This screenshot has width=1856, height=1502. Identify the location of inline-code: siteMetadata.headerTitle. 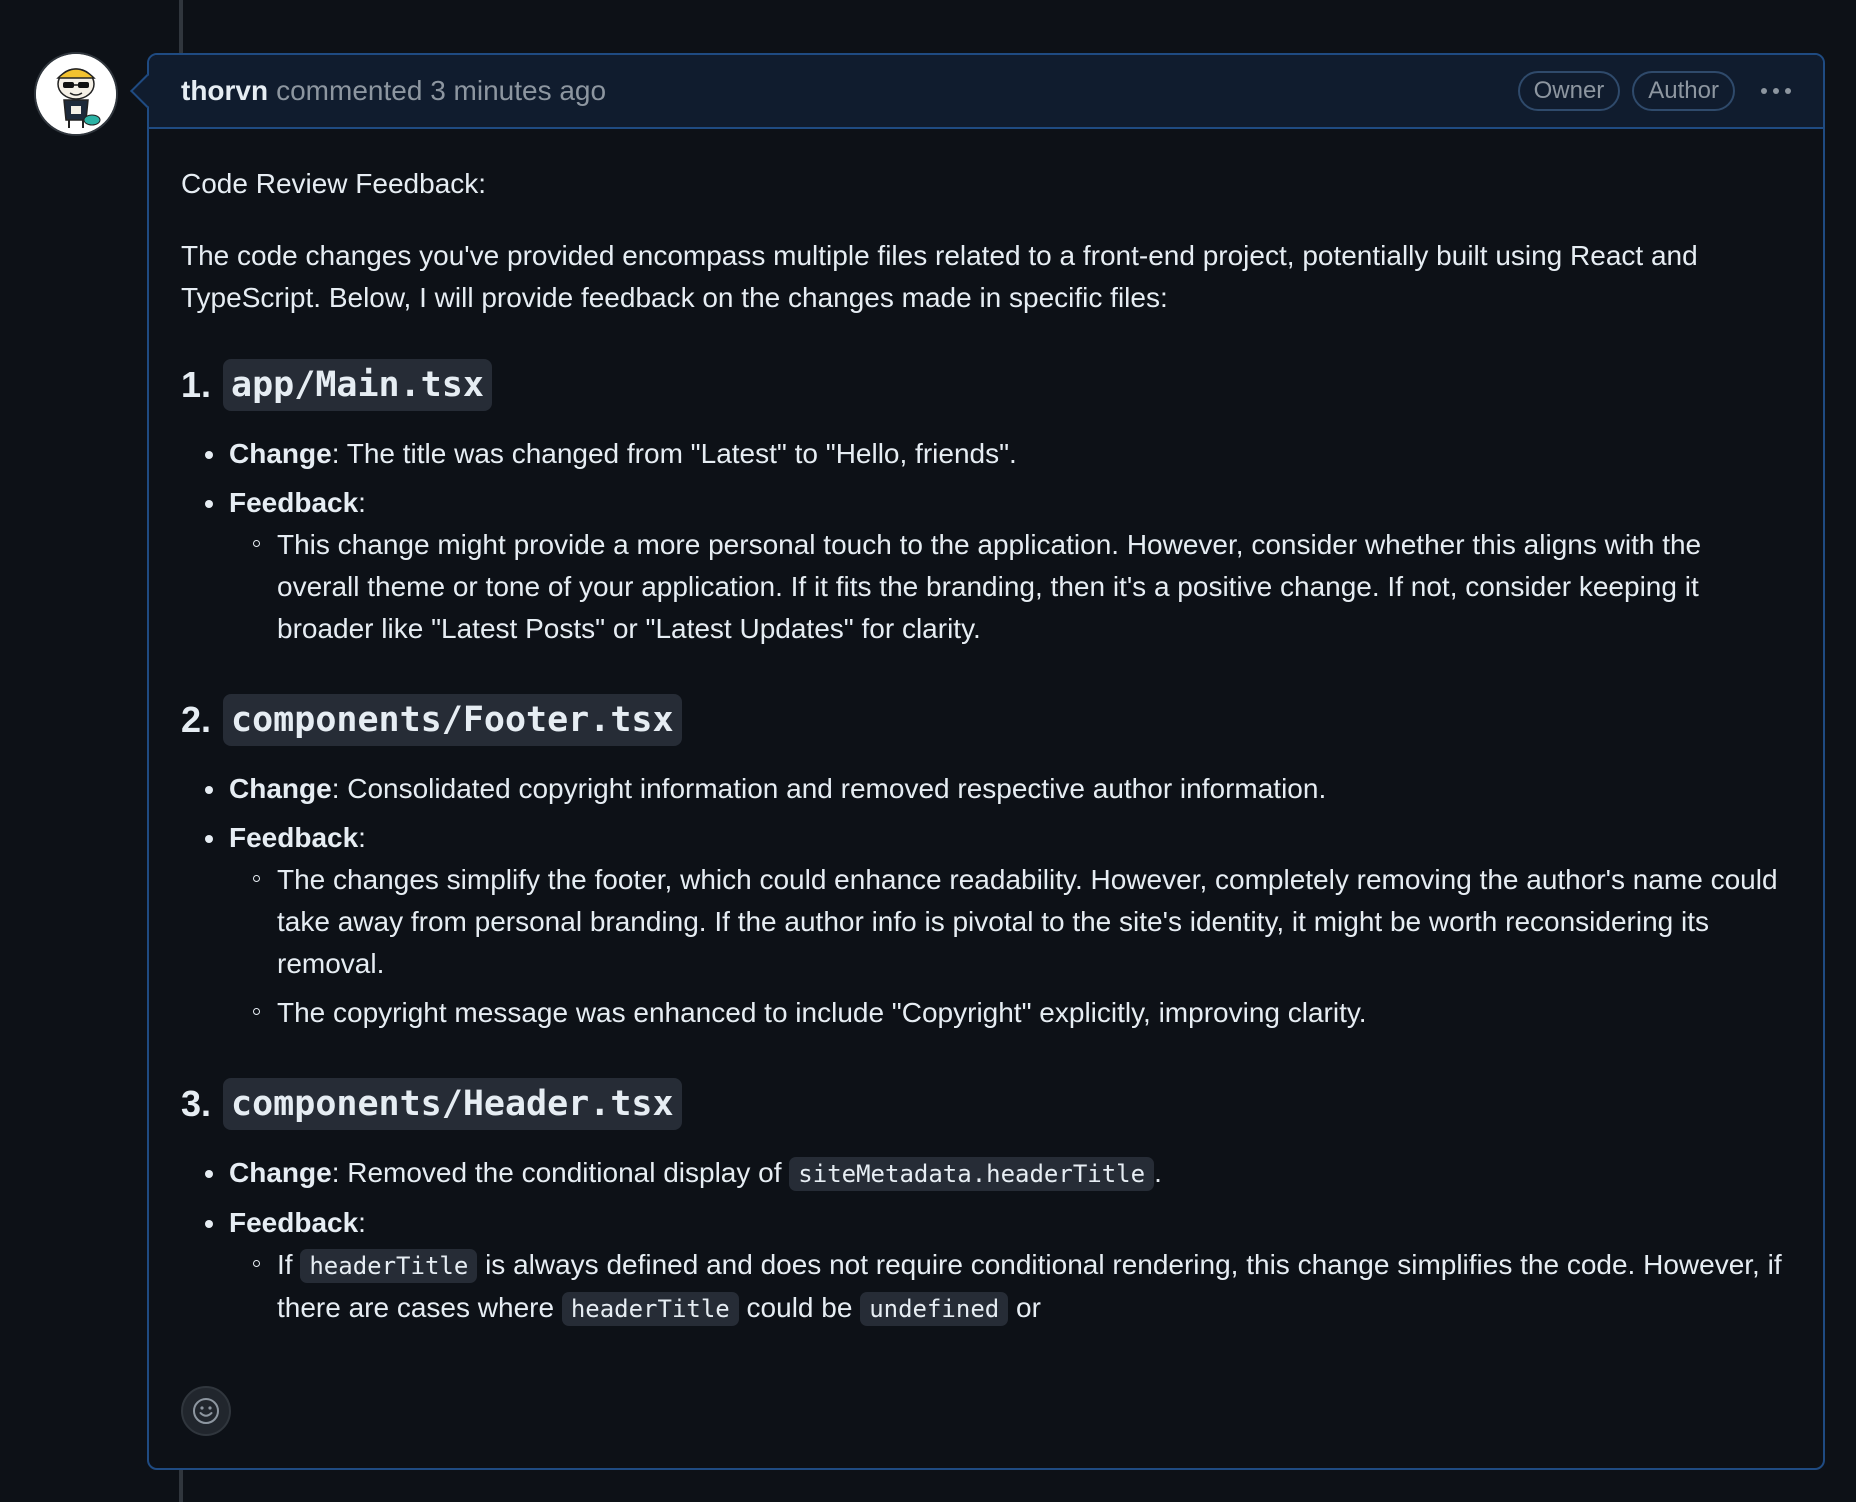
(972, 1174).